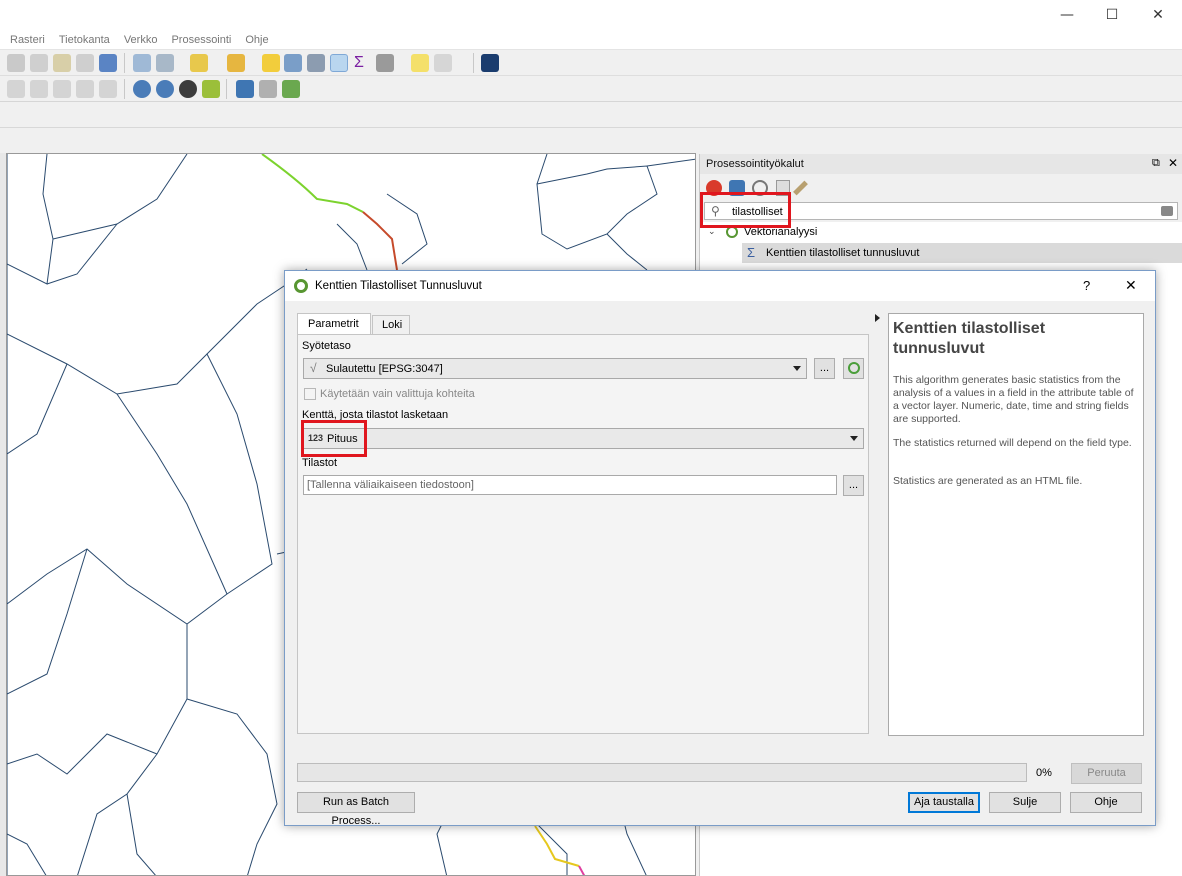 This screenshot has width=1182, height=876. Describe the element at coordinates (1131, 285) in the screenshot. I see `dialog-close-button: ✕` at that location.